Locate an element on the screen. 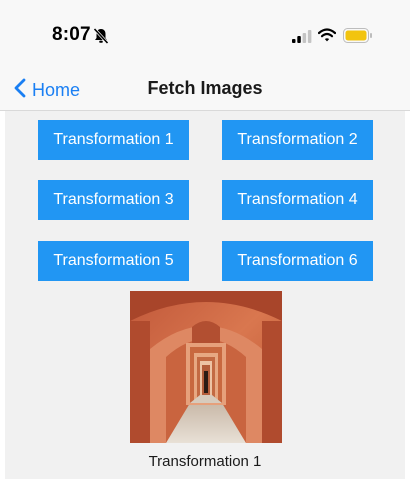 This screenshot has height=479, width=410. signal-icon is located at coordinates (302, 39).